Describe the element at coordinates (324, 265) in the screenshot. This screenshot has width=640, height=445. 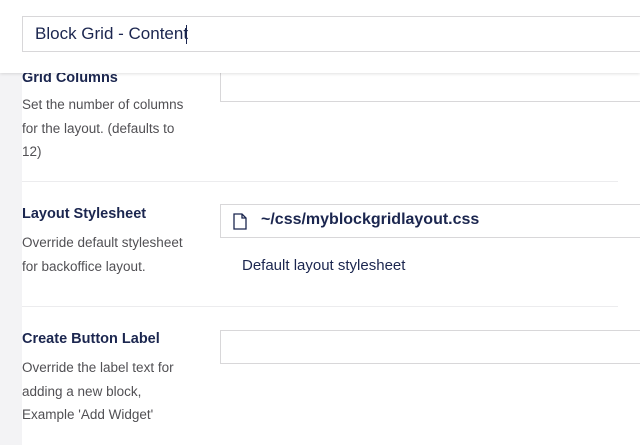
I see `stylesheet-file-caption: Default layout stylesheet` at that location.